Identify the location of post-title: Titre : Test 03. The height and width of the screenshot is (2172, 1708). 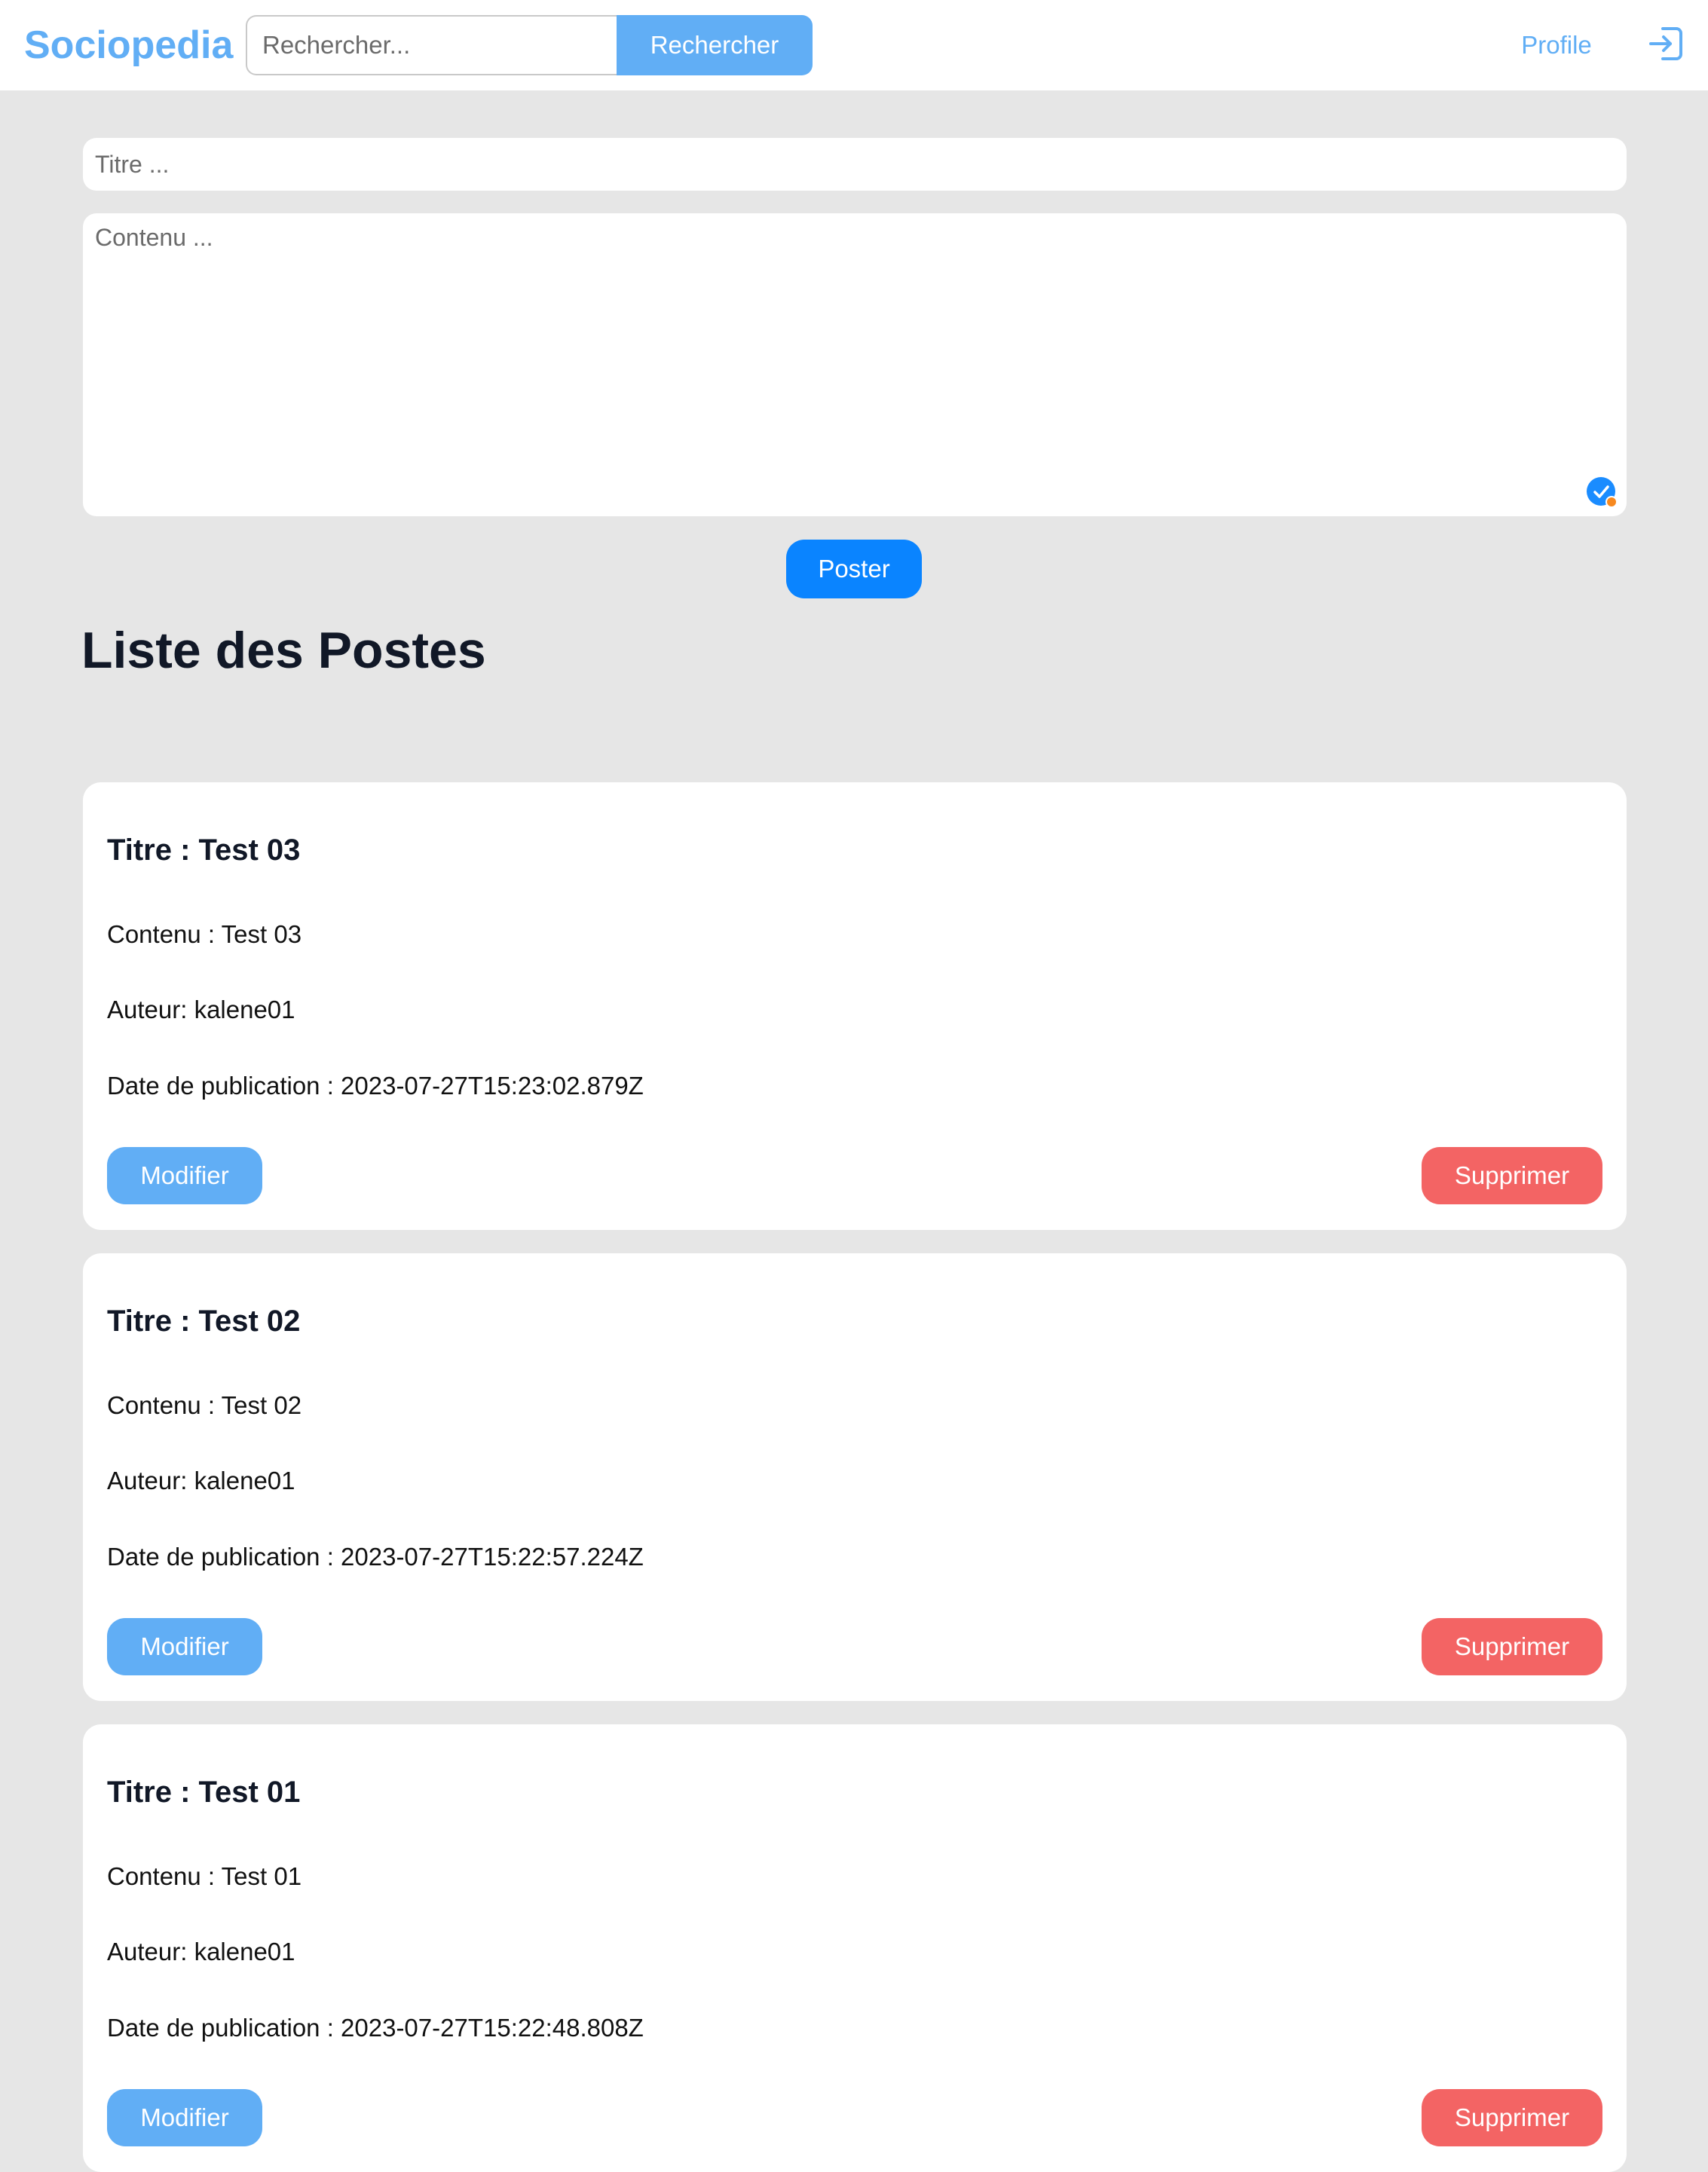
(204, 850).